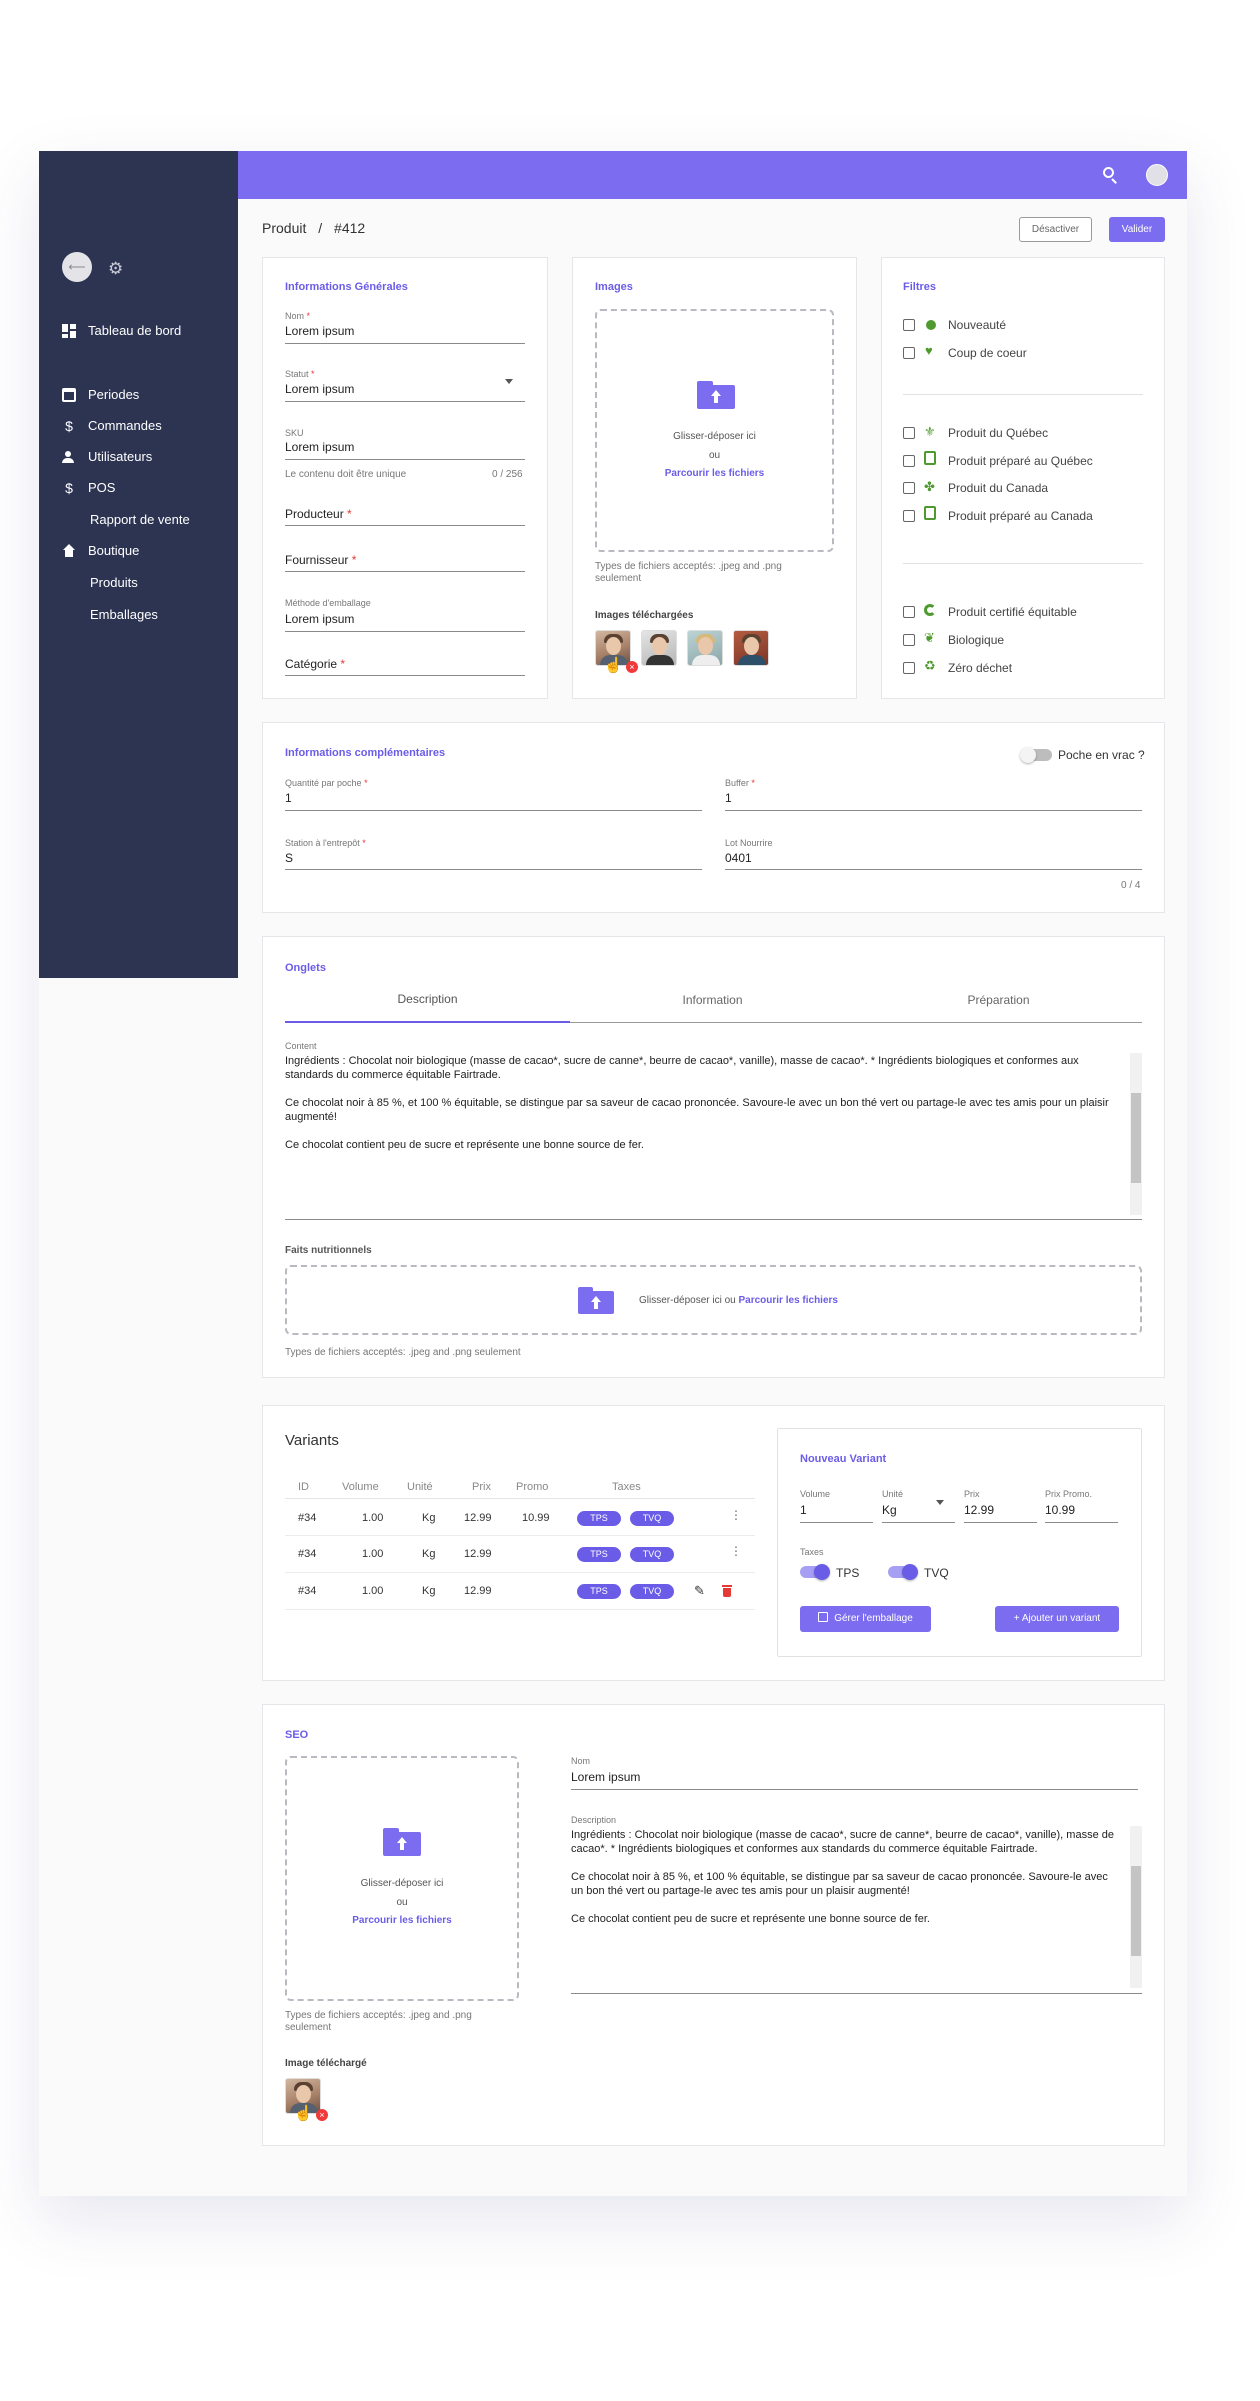 The height and width of the screenshot is (2401, 1260). I want to click on tab-description: Description, so click(427, 999).